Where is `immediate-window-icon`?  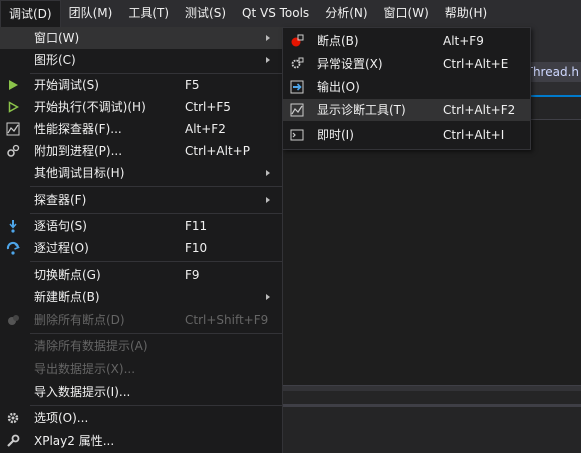 immediate-window-icon is located at coordinates (297, 135).